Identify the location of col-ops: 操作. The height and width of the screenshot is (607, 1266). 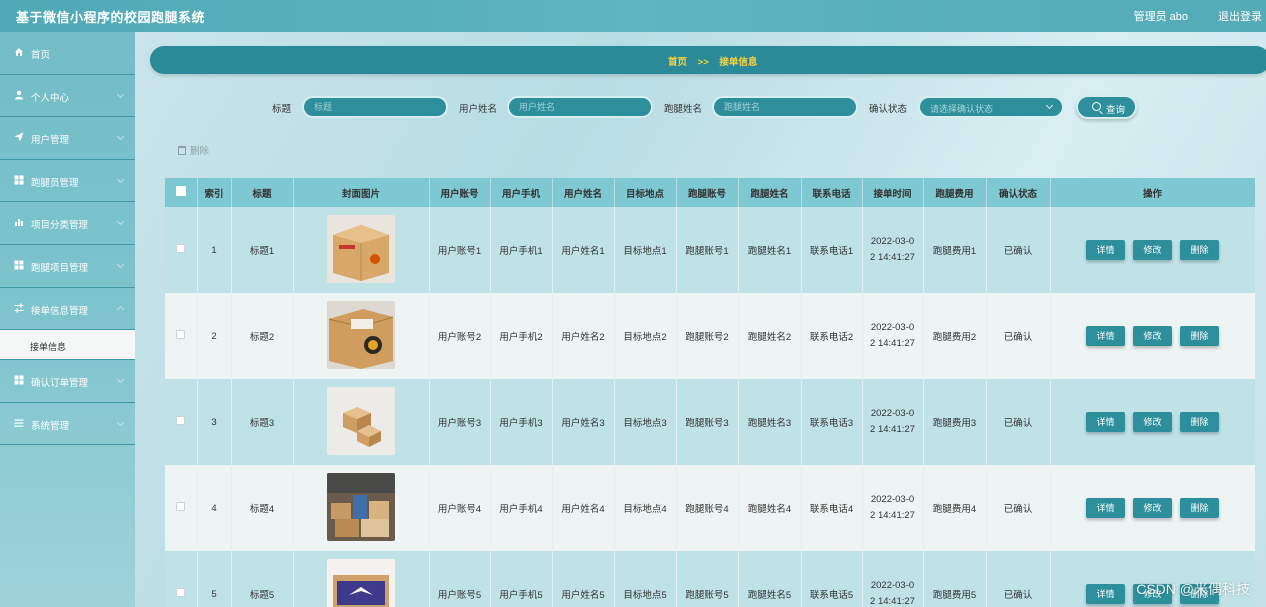
(1152, 192).